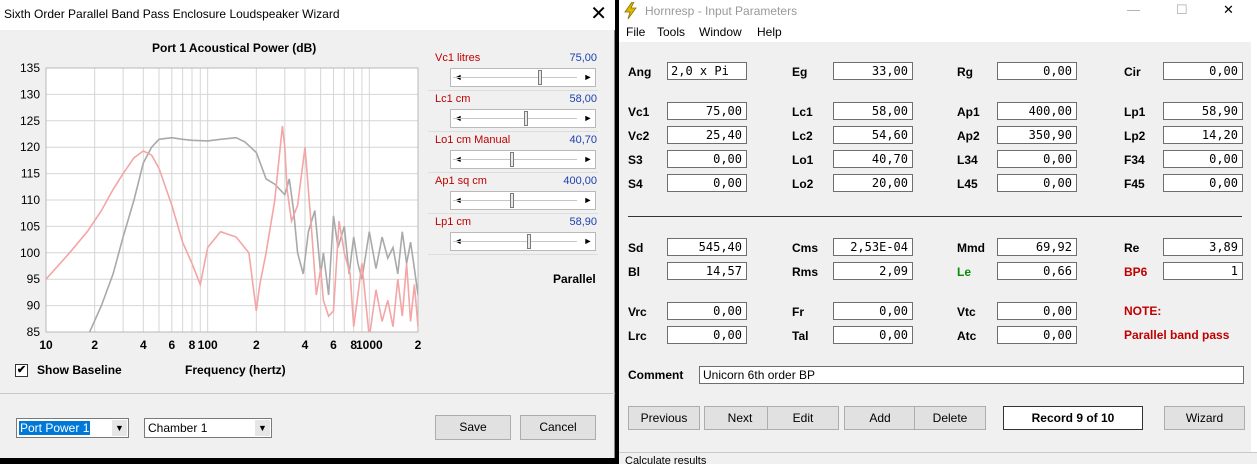  What do you see at coordinates (1073, 418) in the screenshot?
I see `record-indicator: Record 9 of 10` at bounding box center [1073, 418].